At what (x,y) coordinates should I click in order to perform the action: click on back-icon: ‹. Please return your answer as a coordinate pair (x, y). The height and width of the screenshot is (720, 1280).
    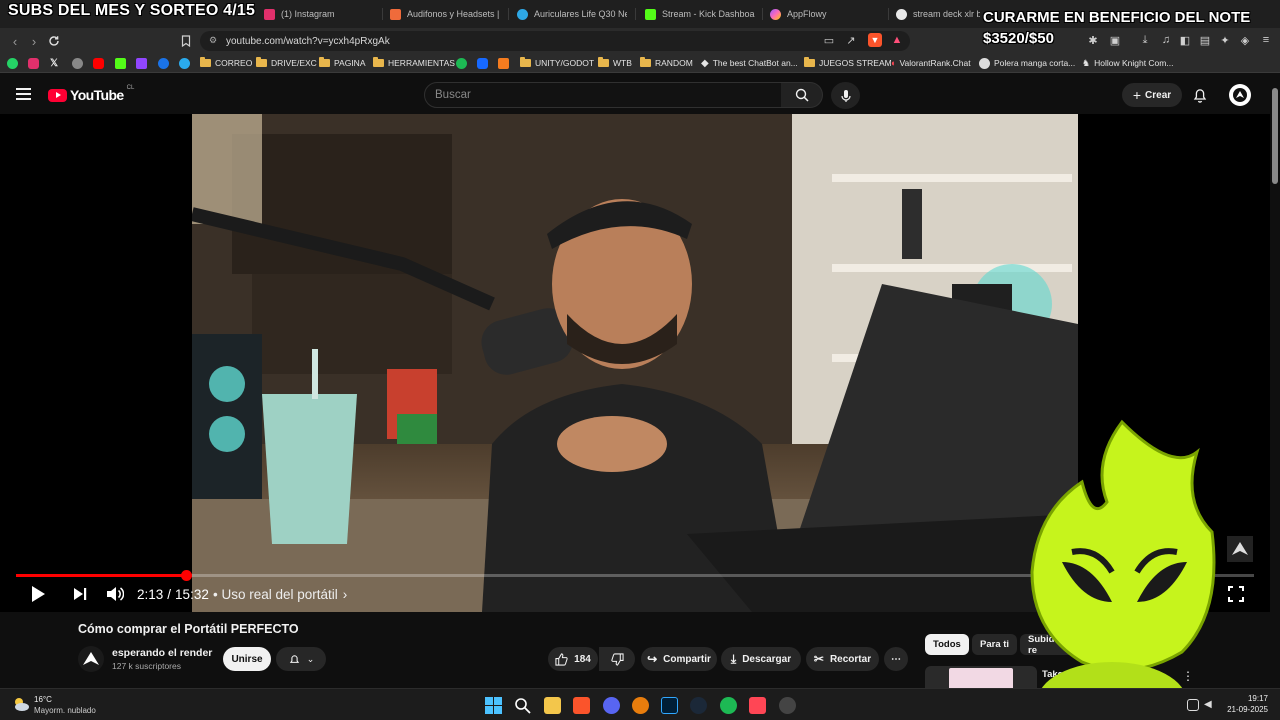
    Looking at the image, I should click on (15, 41).